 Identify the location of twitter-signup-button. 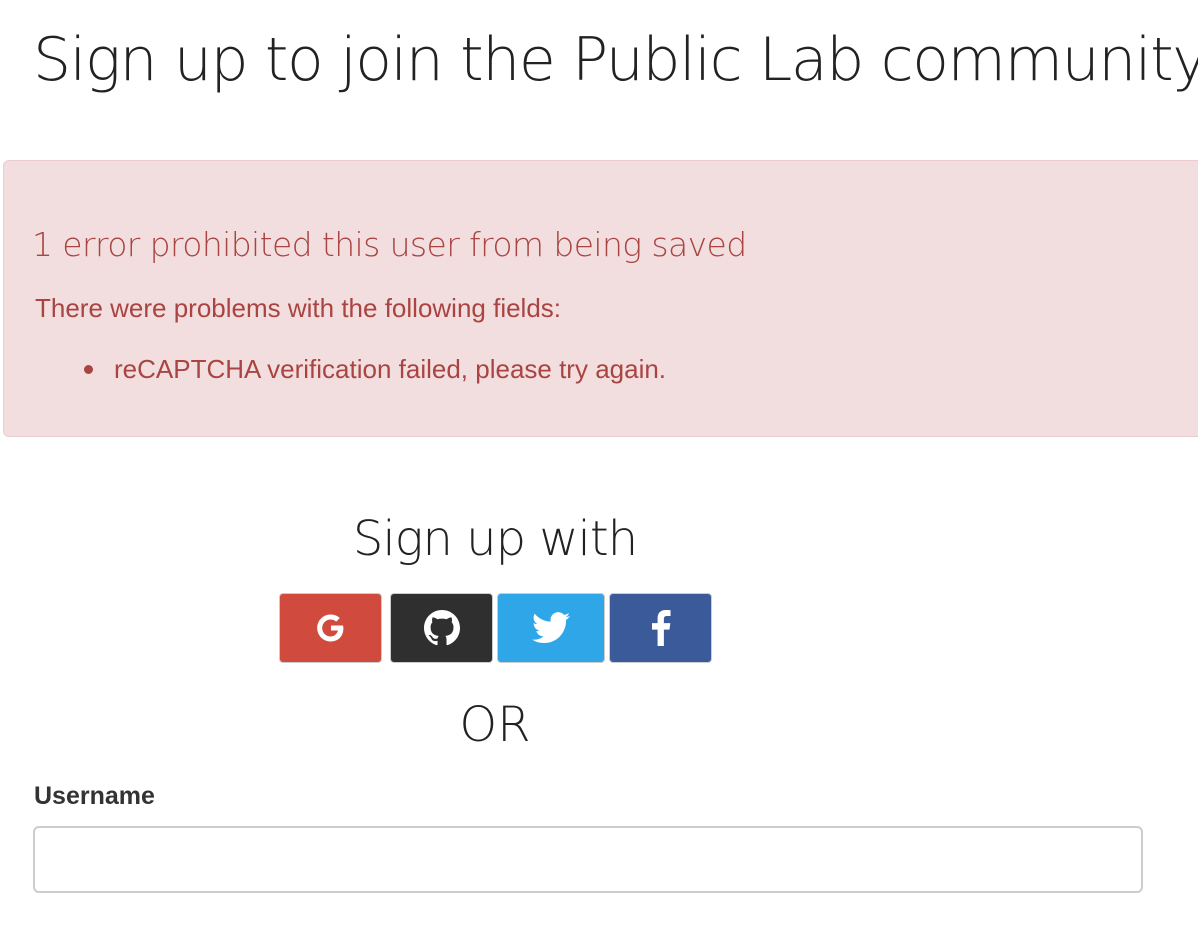
(551, 628).